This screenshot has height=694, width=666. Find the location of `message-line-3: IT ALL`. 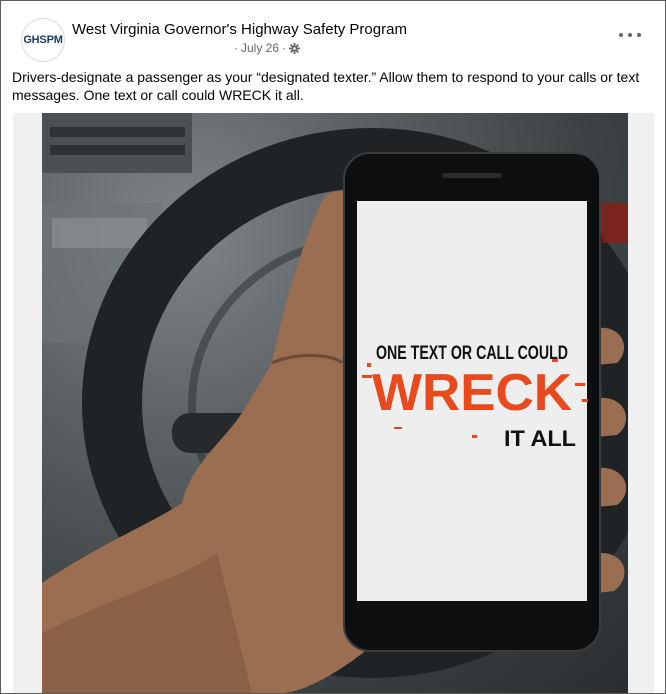

message-line-3: IT ALL is located at coordinates (540, 438).